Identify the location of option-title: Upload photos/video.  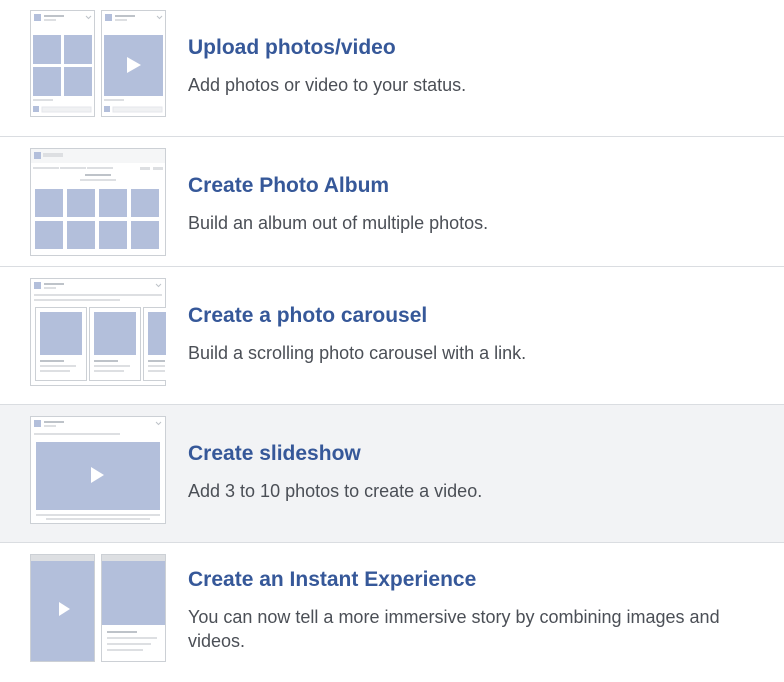
(292, 48).